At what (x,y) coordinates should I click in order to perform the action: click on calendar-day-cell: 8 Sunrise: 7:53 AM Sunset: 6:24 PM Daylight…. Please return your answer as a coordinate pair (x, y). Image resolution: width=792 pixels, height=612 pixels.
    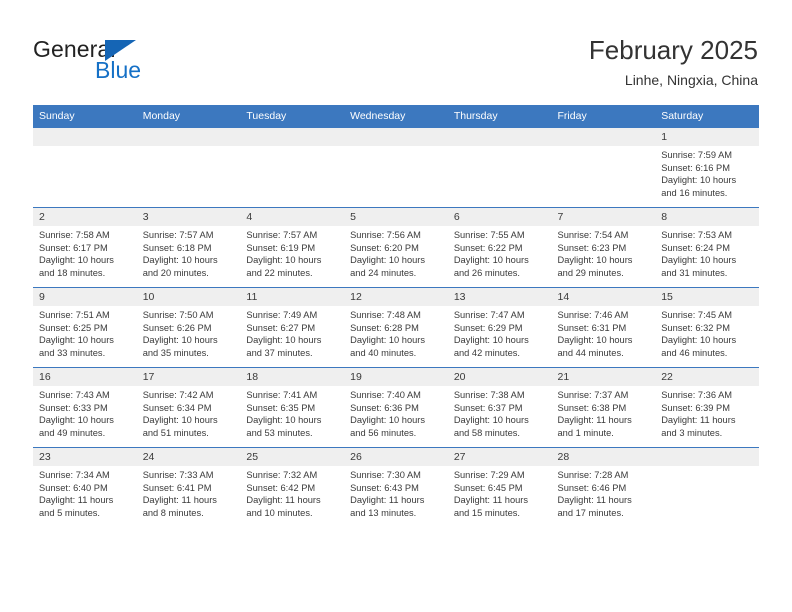
    Looking at the image, I should click on (707, 247).